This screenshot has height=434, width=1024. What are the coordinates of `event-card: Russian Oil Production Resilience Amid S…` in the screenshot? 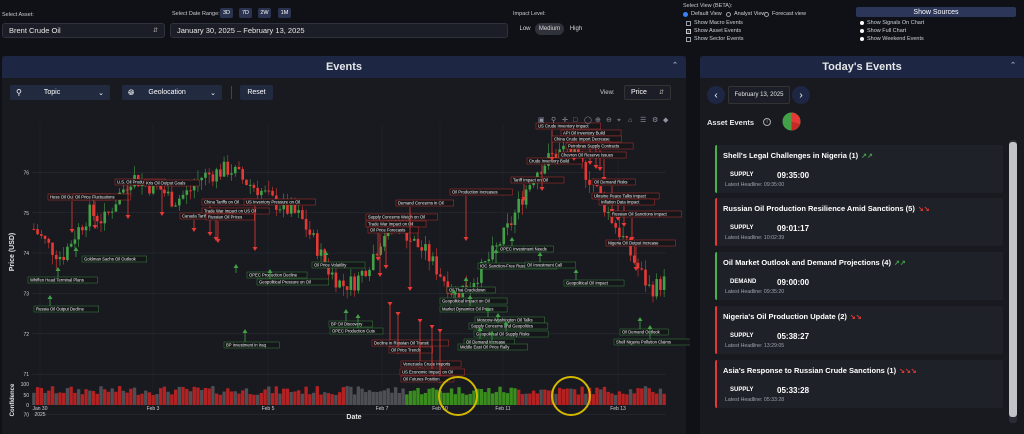 It's located at (859, 222).